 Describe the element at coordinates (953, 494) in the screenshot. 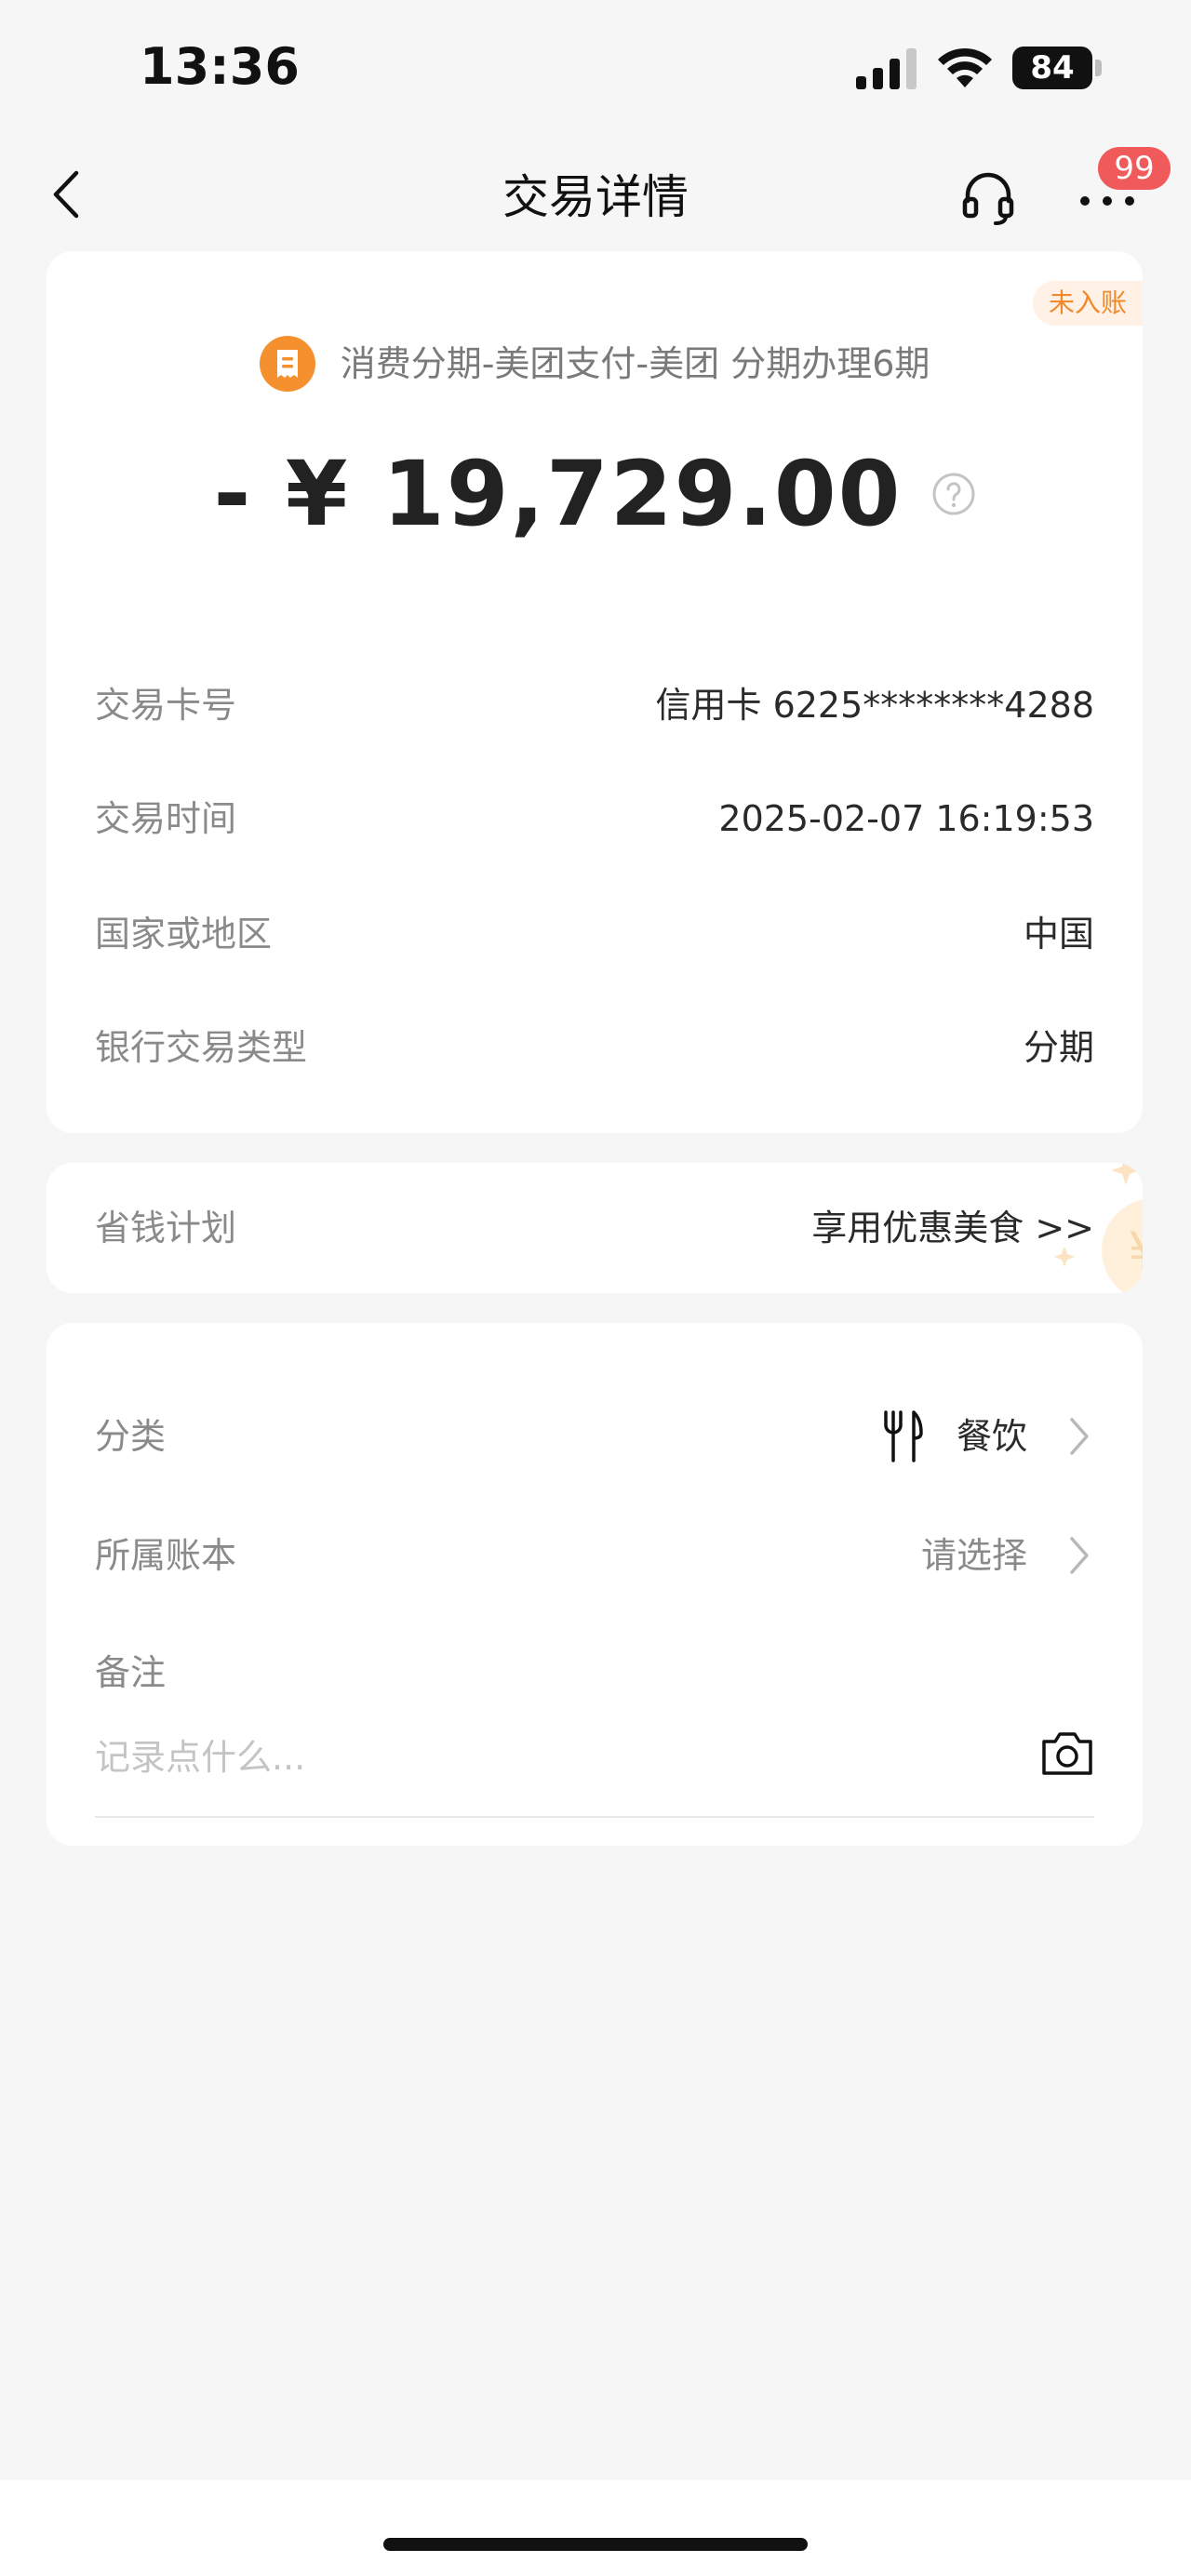

I see `question-circle-icon` at that location.